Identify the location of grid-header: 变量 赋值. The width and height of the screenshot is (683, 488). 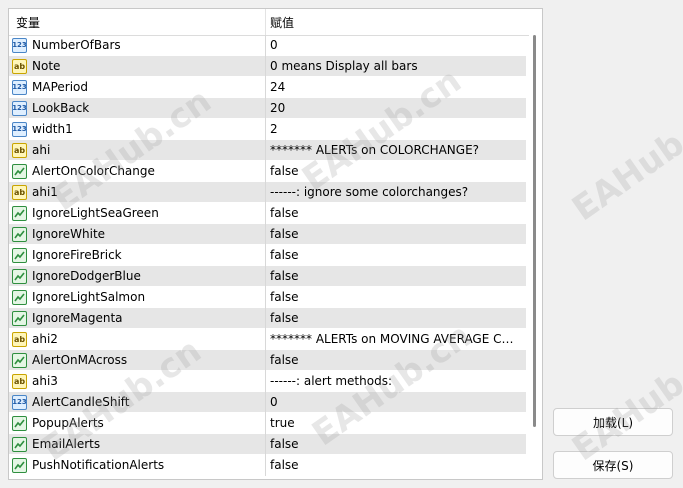
(269, 22).